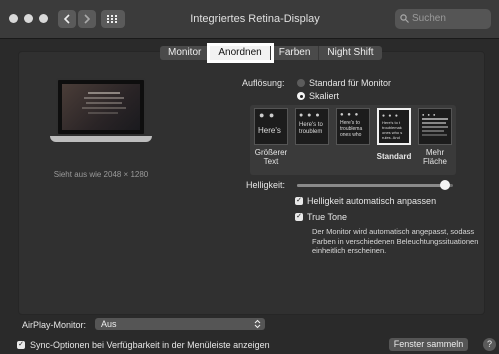 This screenshot has height=354, width=499. What do you see at coordinates (101, 139) in the screenshot?
I see `laptop-base` at bounding box center [101, 139].